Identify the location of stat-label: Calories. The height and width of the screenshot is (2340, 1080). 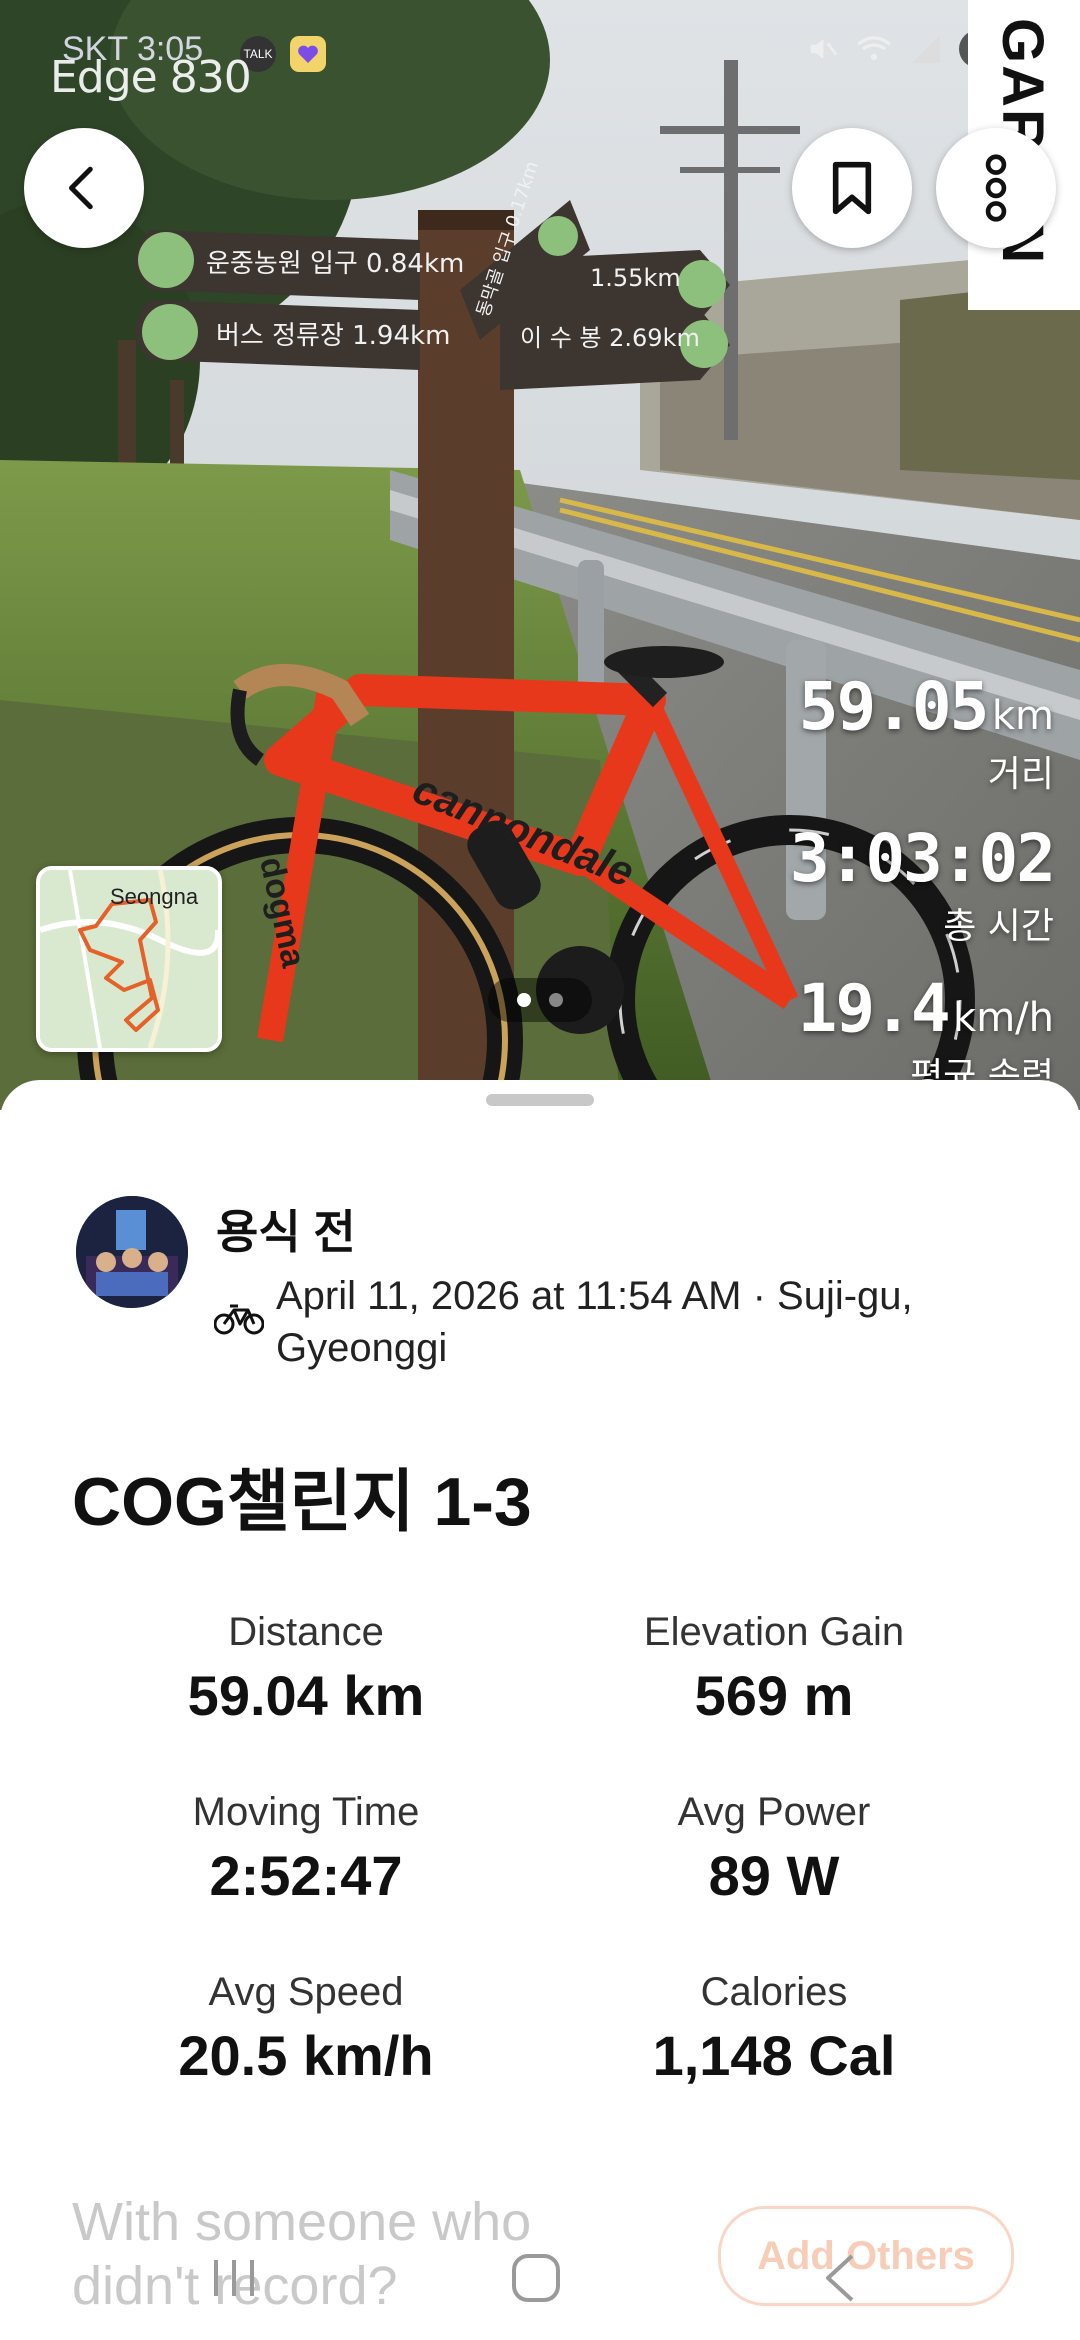
(774, 1992).